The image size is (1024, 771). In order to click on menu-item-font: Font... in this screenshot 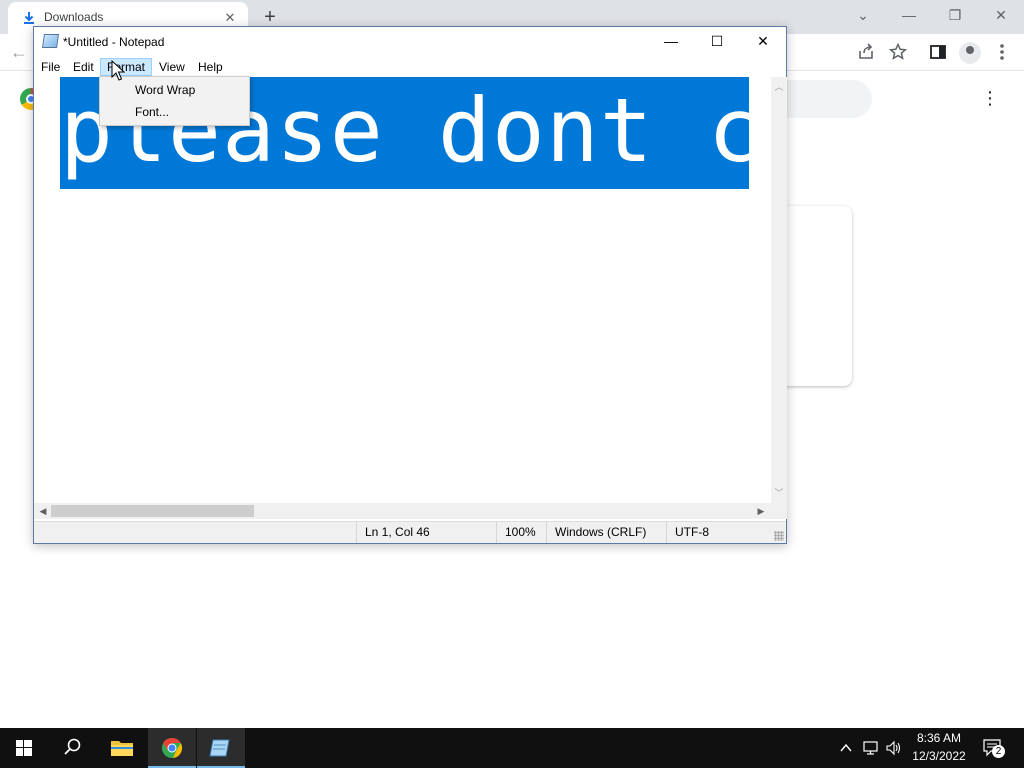, I will do `click(174, 112)`.